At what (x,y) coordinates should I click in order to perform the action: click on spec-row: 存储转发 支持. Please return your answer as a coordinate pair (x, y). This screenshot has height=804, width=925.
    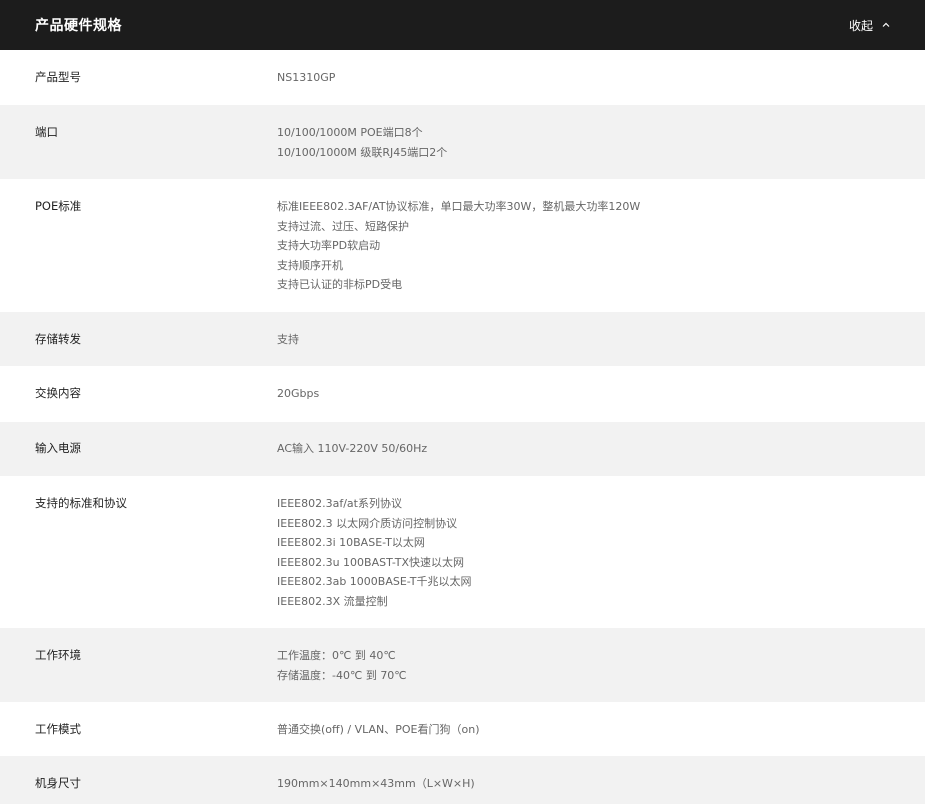
    Looking at the image, I should click on (462, 339).